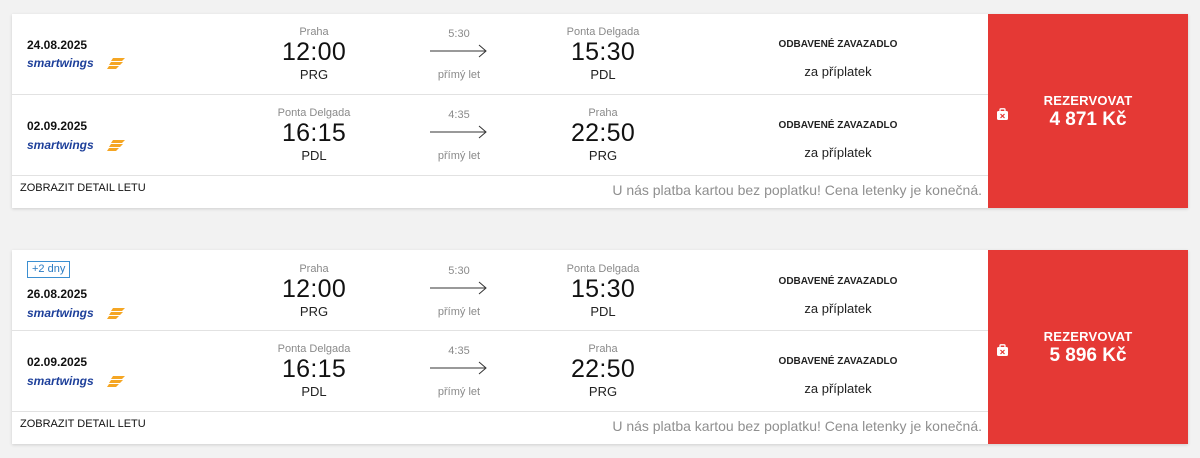 This screenshot has width=1200, height=458. What do you see at coordinates (57, 45) in the screenshot?
I see `leg-date: 24.08.2025` at bounding box center [57, 45].